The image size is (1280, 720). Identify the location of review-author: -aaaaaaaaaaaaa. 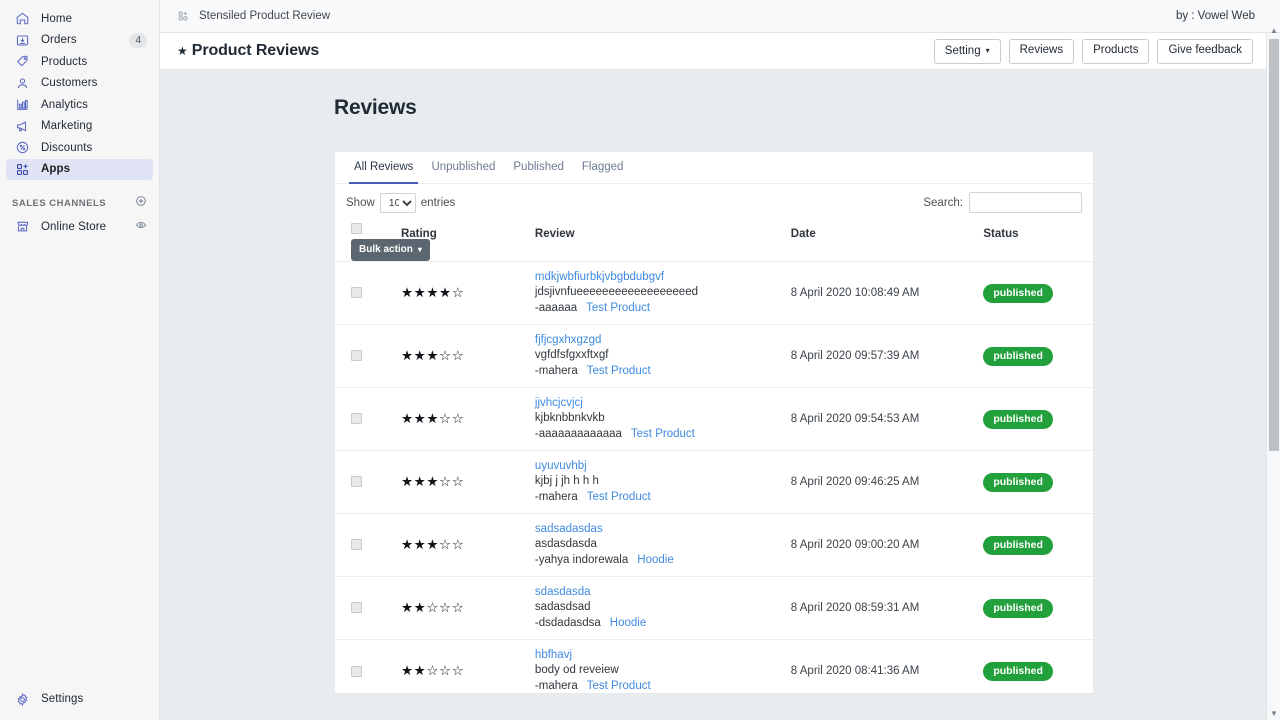
(578, 433).